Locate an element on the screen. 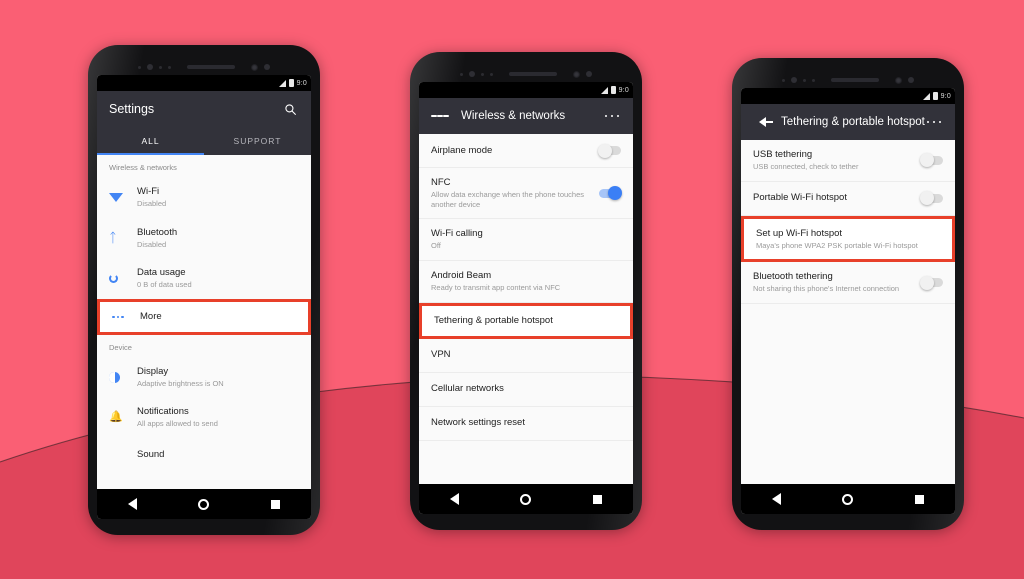  list-item-title: Cellular networks is located at coordinates (467, 389).